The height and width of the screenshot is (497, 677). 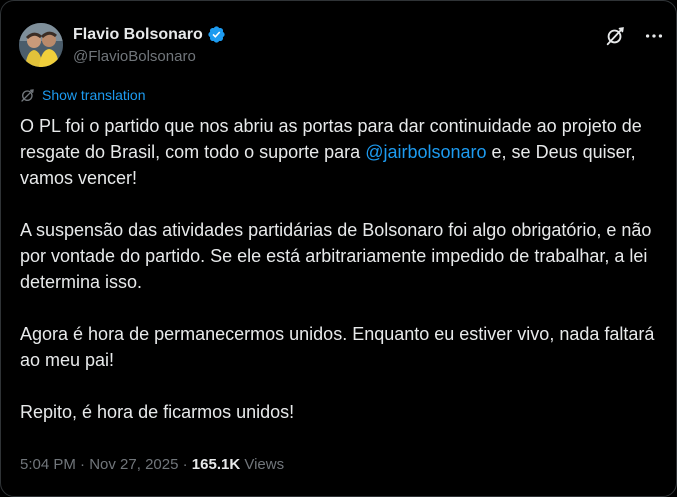 I want to click on author-handle: @FlavioBolsonaro, so click(x=134, y=56).